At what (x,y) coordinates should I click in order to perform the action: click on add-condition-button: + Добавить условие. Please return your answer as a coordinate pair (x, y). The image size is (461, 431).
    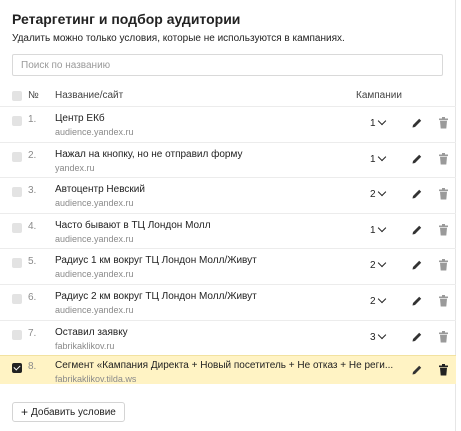
    Looking at the image, I should click on (68, 412).